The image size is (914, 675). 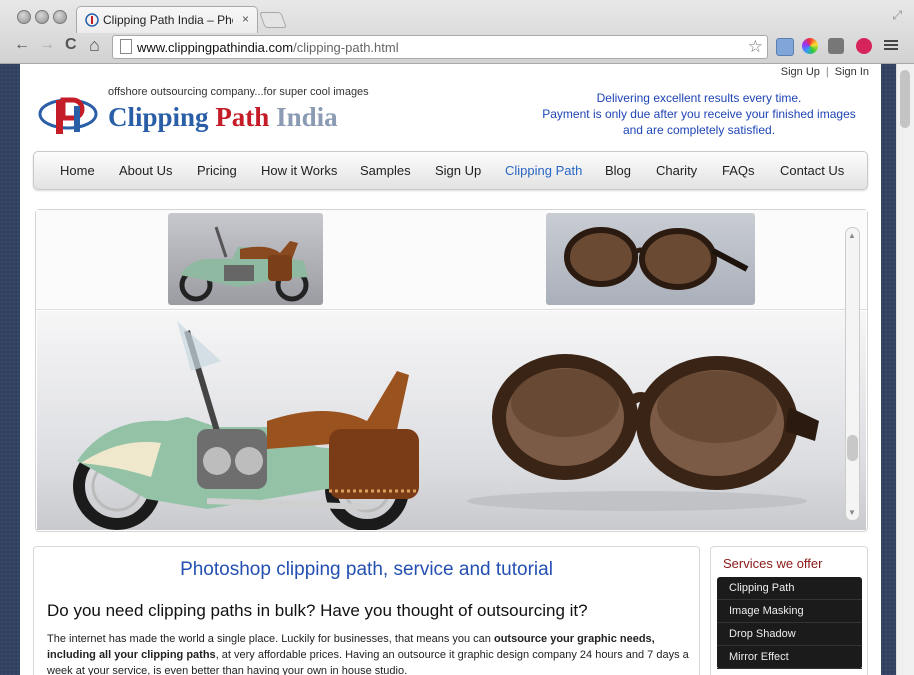 I want to click on tab-close-icon: ×, so click(x=245, y=19).